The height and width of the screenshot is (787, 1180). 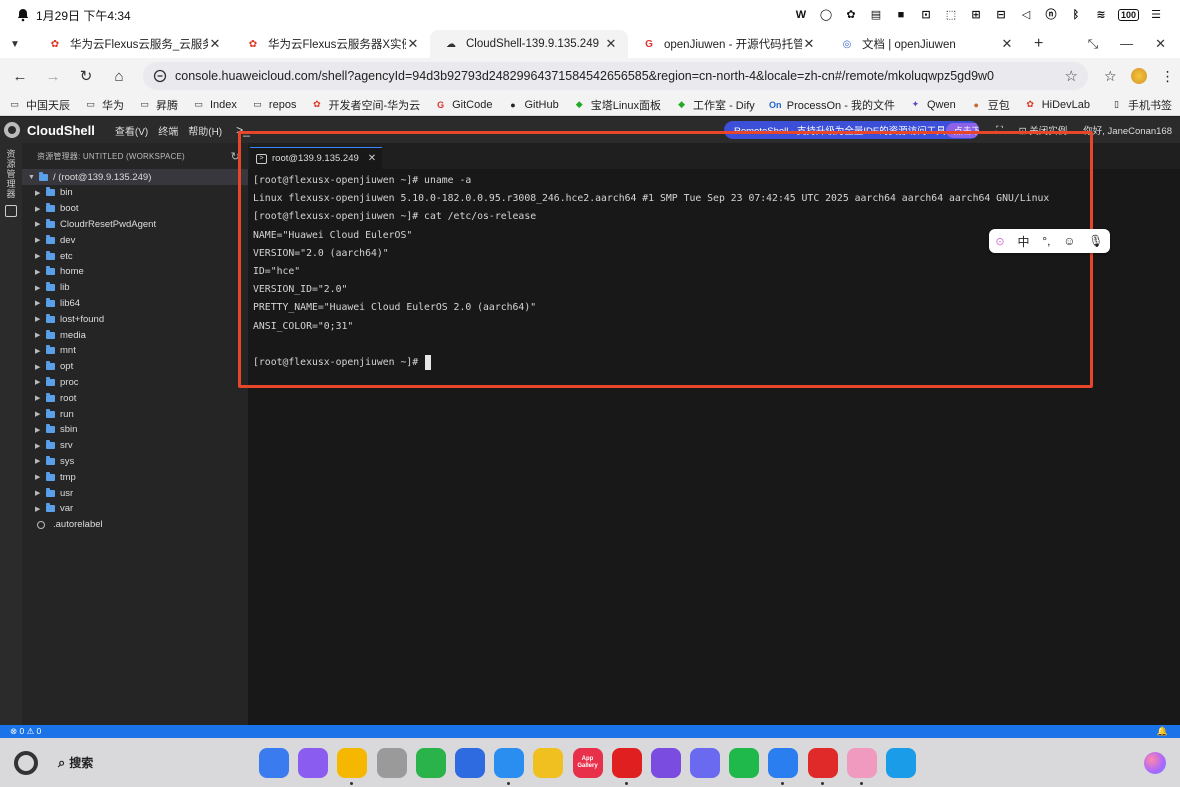 I want to click on folder-item: ▶ media, so click(x=135, y=335).